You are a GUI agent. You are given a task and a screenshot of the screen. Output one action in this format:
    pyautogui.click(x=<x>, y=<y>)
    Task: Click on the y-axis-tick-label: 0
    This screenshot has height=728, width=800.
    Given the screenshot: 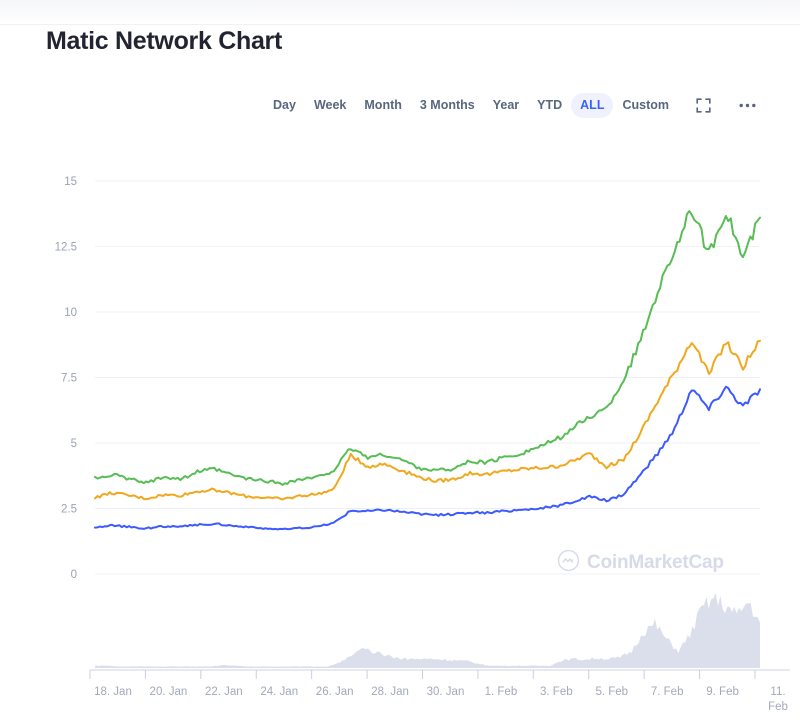 What is the action you would take?
    pyautogui.click(x=74, y=575)
    